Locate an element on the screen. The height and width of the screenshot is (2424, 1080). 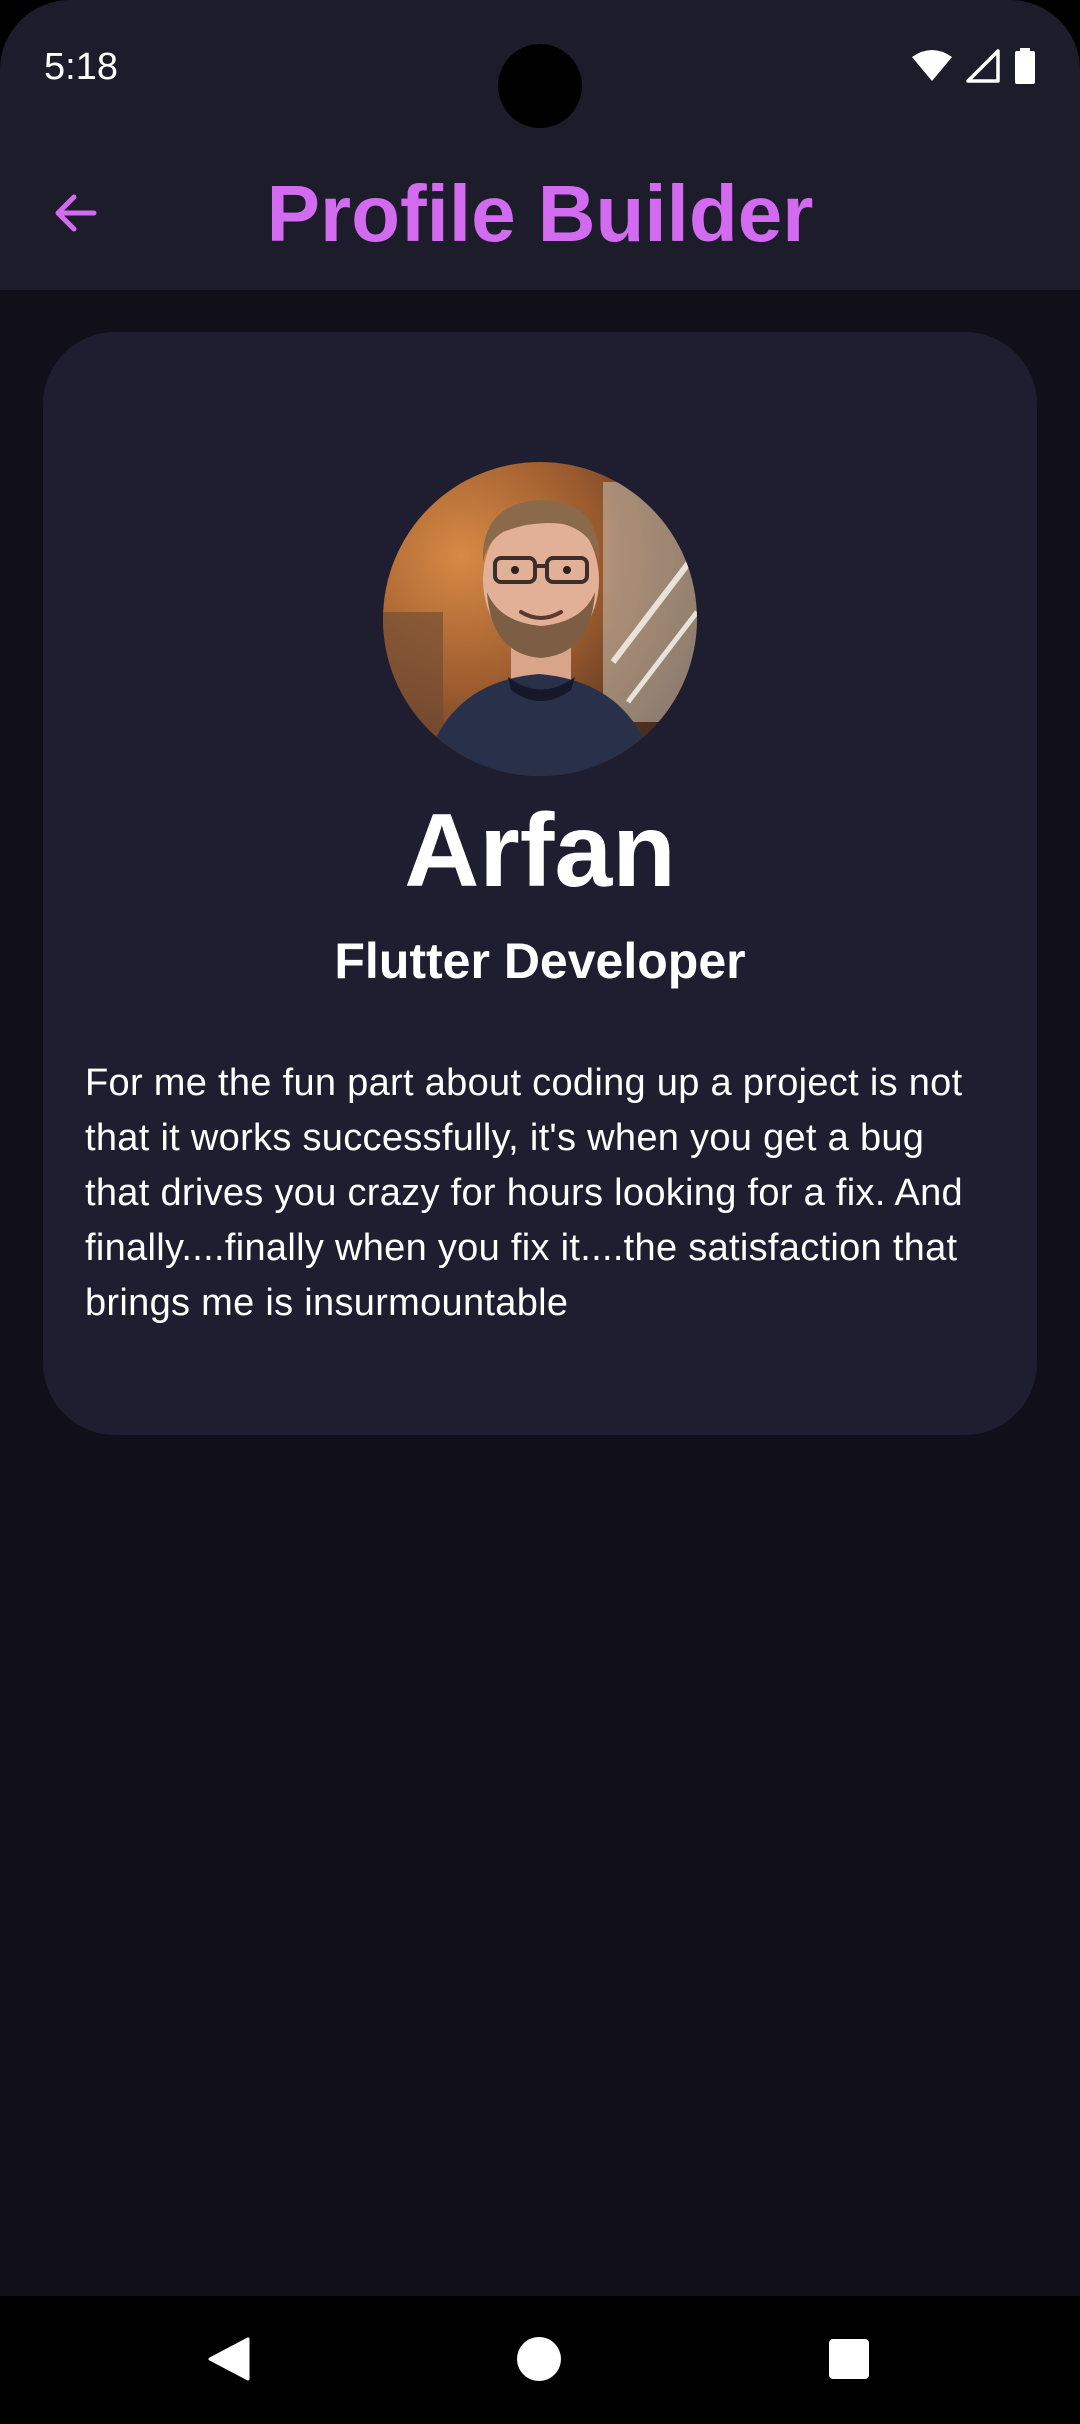
profile-role: Flutter Developer is located at coordinates (540, 961).